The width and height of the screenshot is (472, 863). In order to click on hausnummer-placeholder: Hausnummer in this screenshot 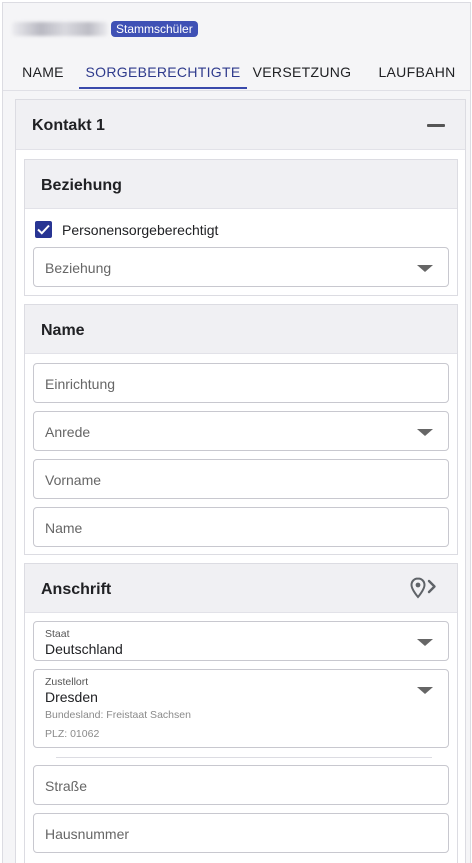, I will do `click(87, 834)`.